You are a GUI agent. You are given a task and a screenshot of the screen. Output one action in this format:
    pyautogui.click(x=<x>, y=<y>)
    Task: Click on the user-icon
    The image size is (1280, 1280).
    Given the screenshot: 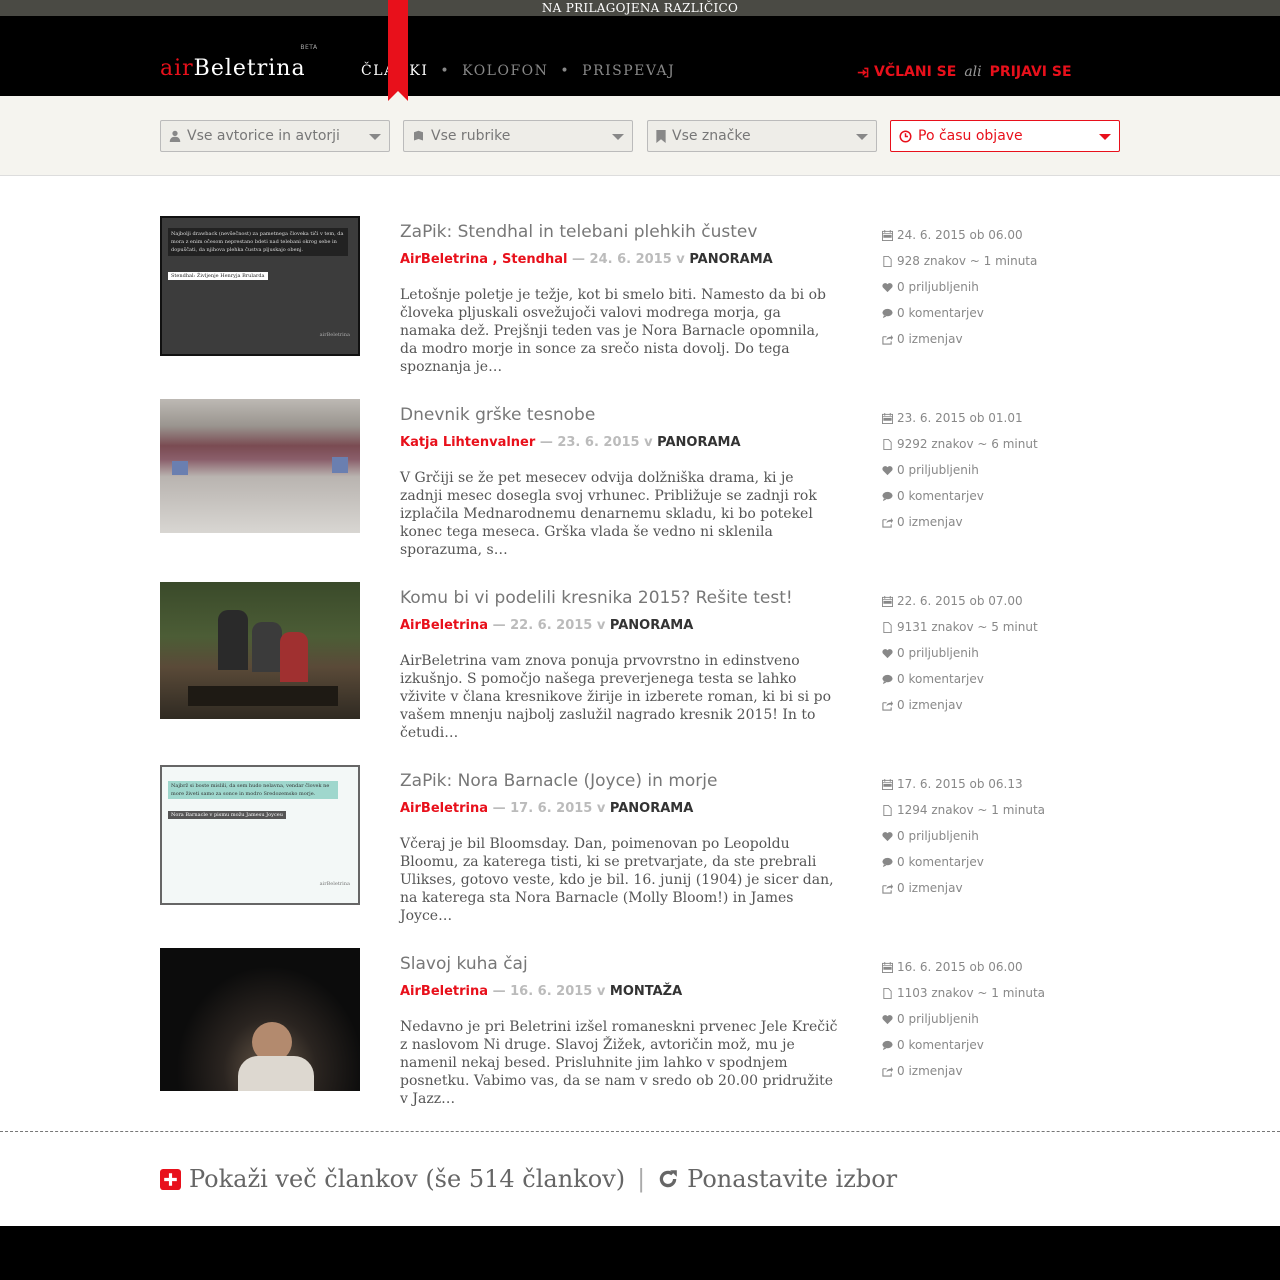 What is the action you would take?
    pyautogui.click(x=175, y=136)
    